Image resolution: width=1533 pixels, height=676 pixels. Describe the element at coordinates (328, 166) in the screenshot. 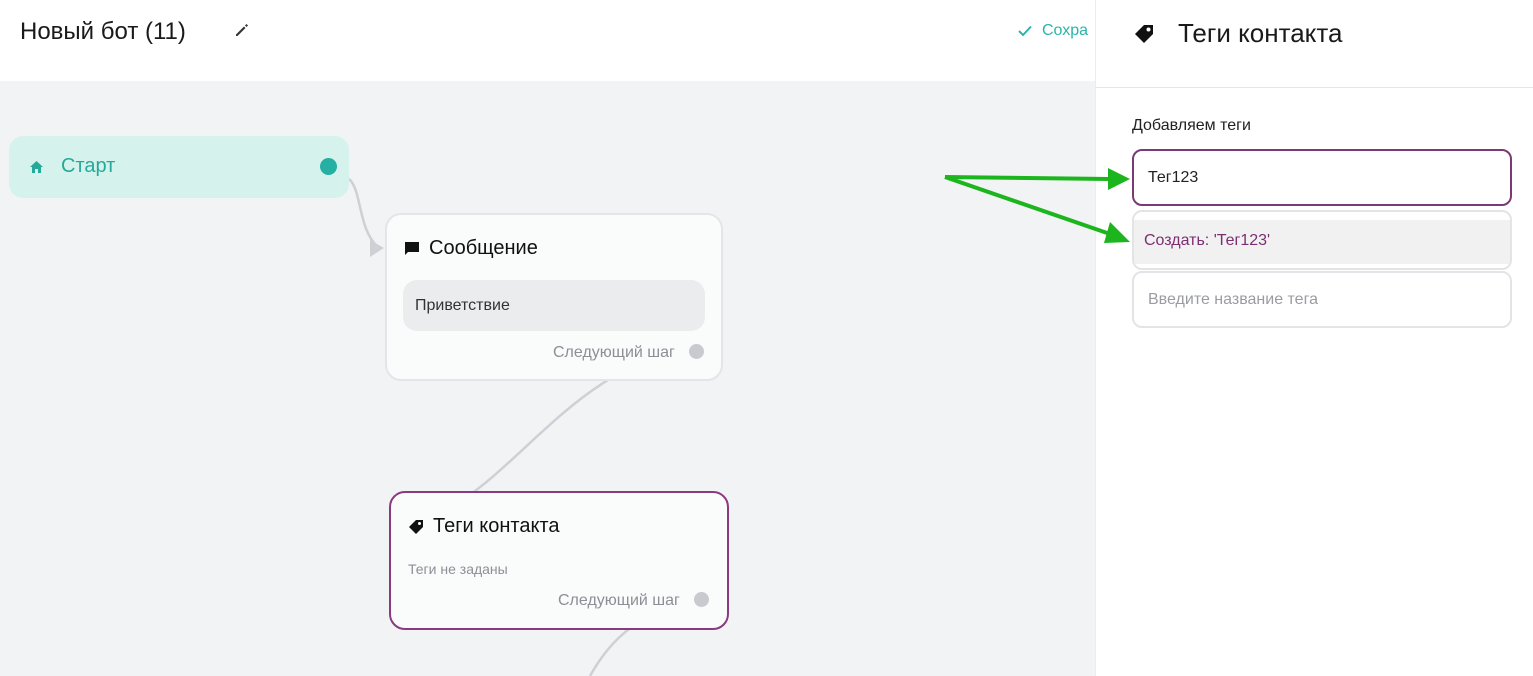

I see `start-output-port` at that location.